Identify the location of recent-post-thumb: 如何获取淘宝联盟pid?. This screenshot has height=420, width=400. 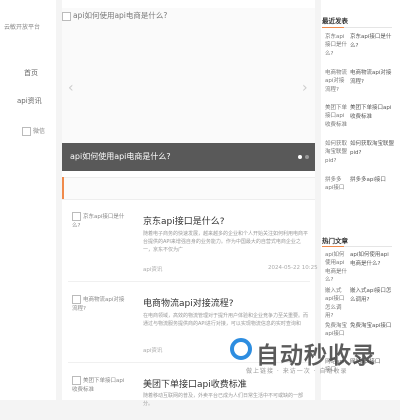
(336, 152).